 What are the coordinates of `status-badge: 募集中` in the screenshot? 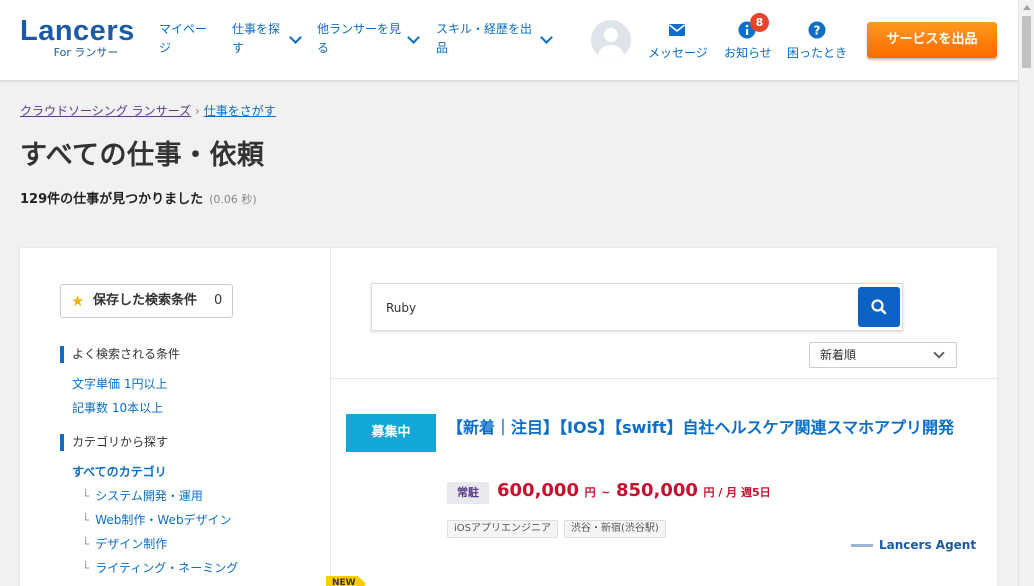 It's located at (391, 433).